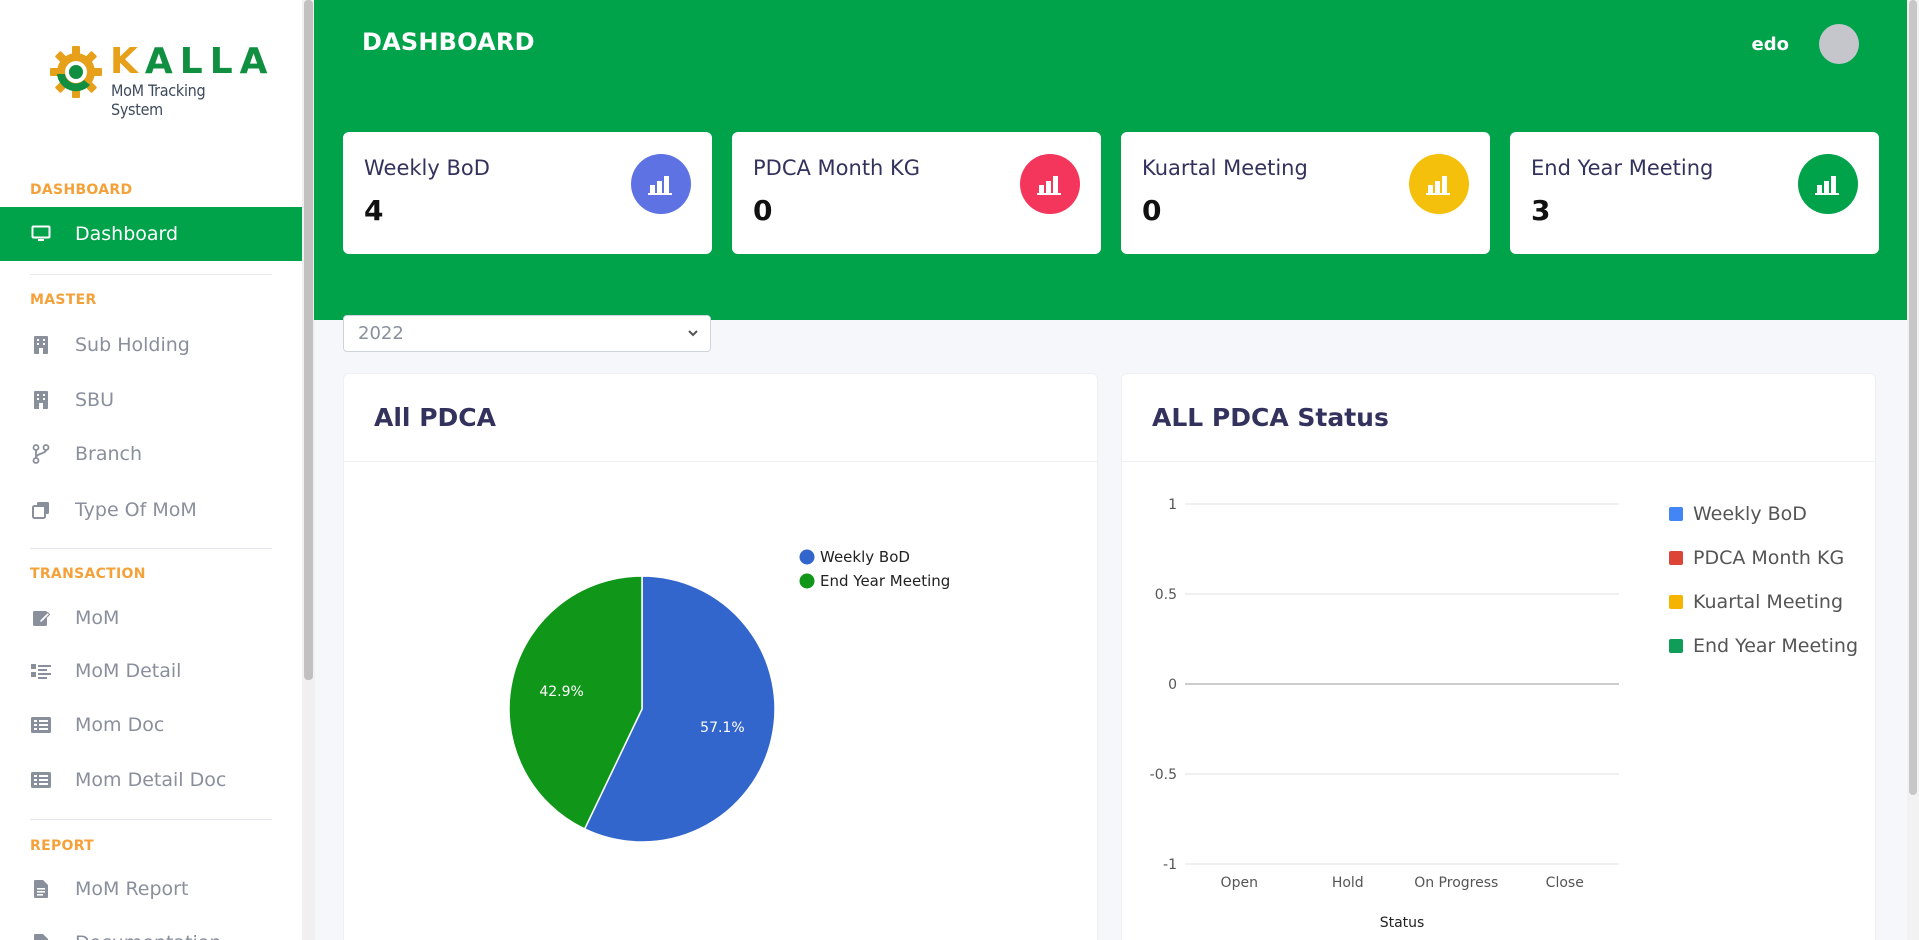 The height and width of the screenshot is (940, 1919). I want to click on section-title-dashboard: DASHBOARD, so click(81, 190).